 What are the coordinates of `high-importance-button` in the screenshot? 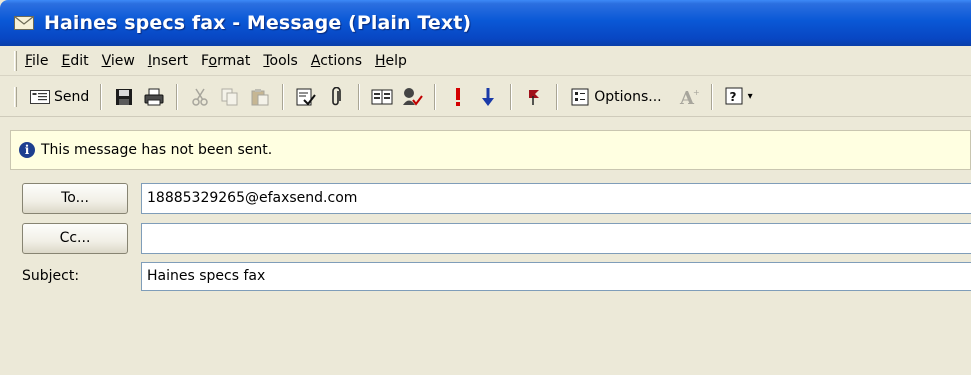 It's located at (458, 97).